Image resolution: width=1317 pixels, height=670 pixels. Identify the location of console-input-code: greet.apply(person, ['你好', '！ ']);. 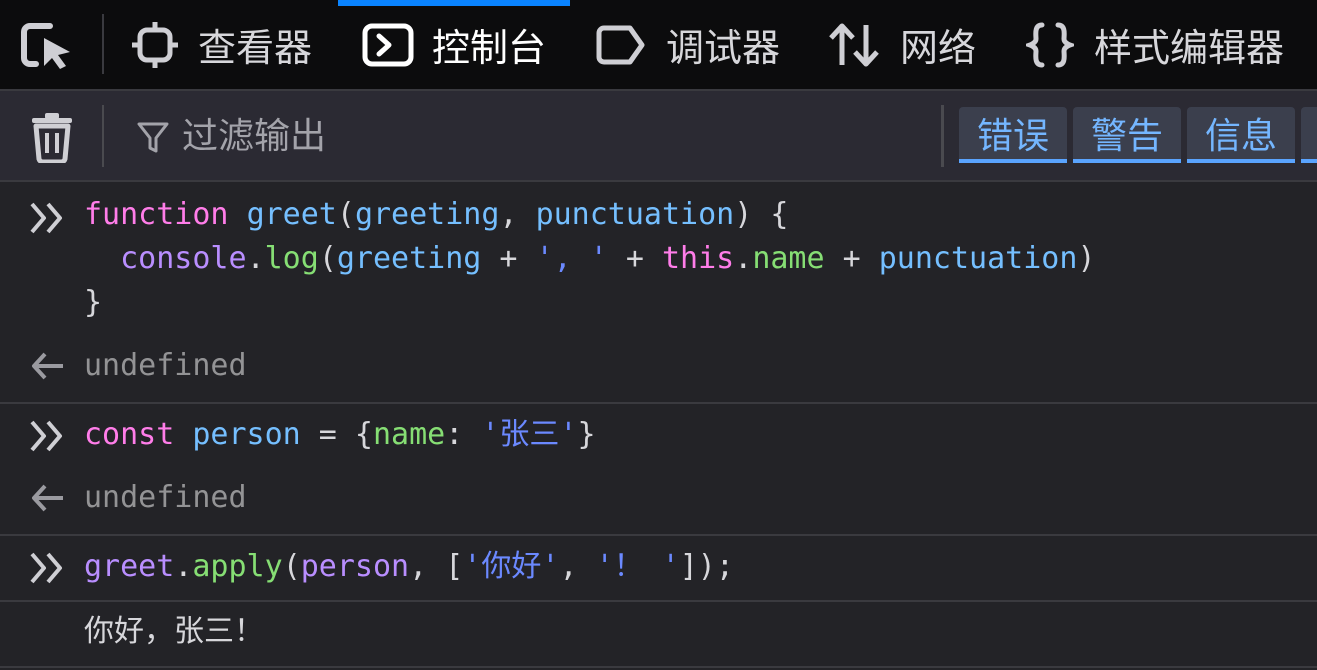
(409, 567).